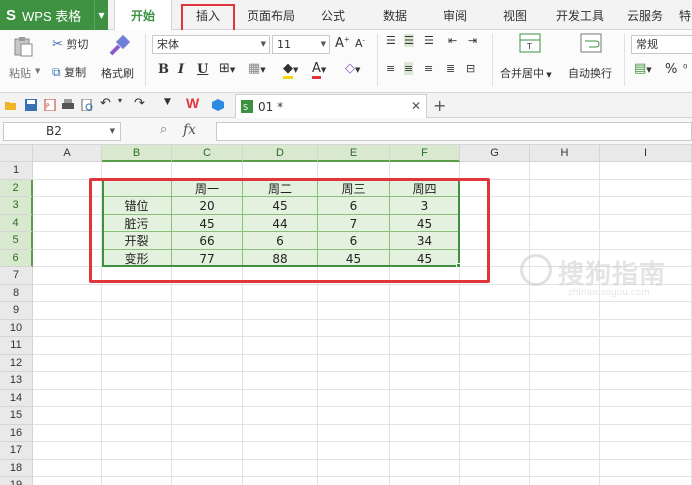 This screenshot has height=485, width=692. I want to click on cell-g12, so click(495, 363).